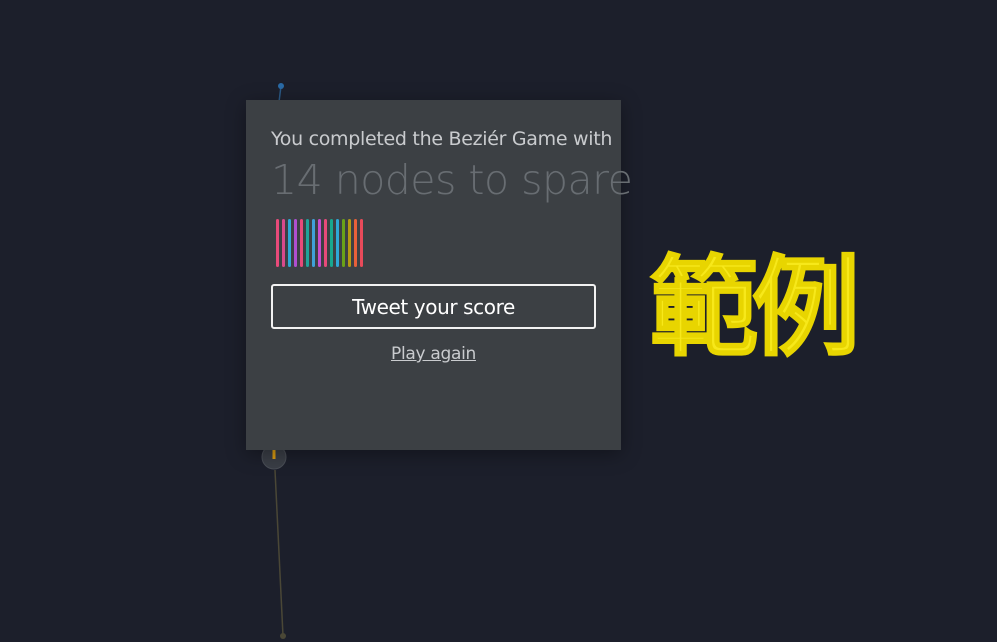  What do you see at coordinates (452, 180) in the screenshot?
I see `score-heading: 14 nodes to spare` at bounding box center [452, 180].